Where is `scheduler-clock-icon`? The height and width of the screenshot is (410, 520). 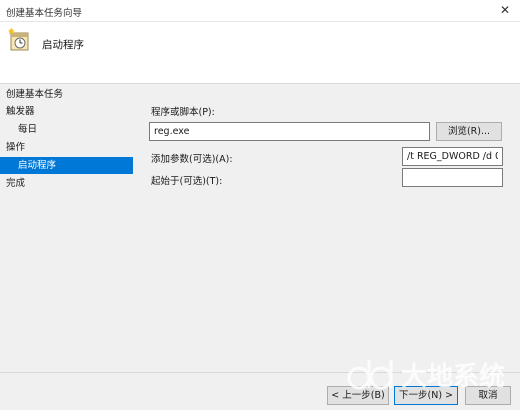 scheduler-clock-icon is located at coordinates (18, 39).